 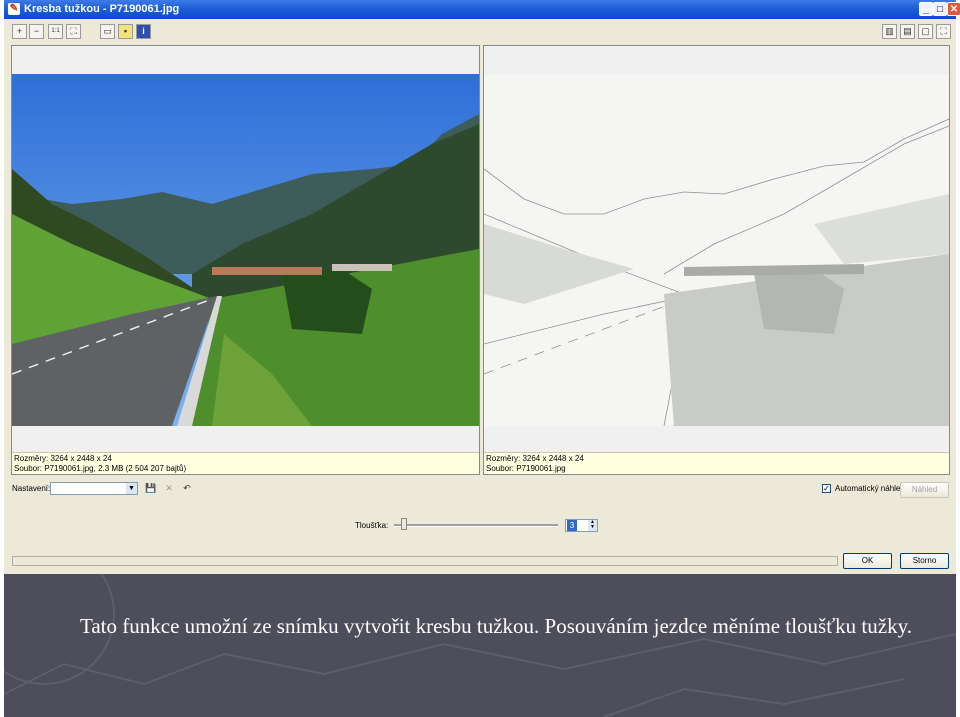 What do you see at coordinates (943, 31) in the screenshot?
I see `fullscreen-icon: ⛶` at bounding box center [943, 31].